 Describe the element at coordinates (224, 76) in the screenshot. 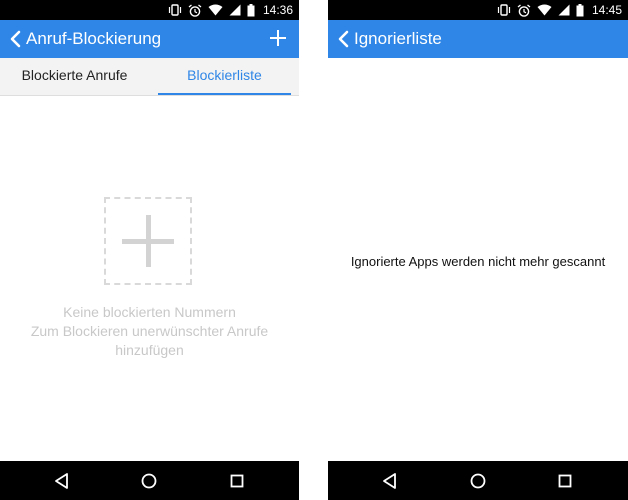

I see `tab-block-list: Blockierliste` at that location.